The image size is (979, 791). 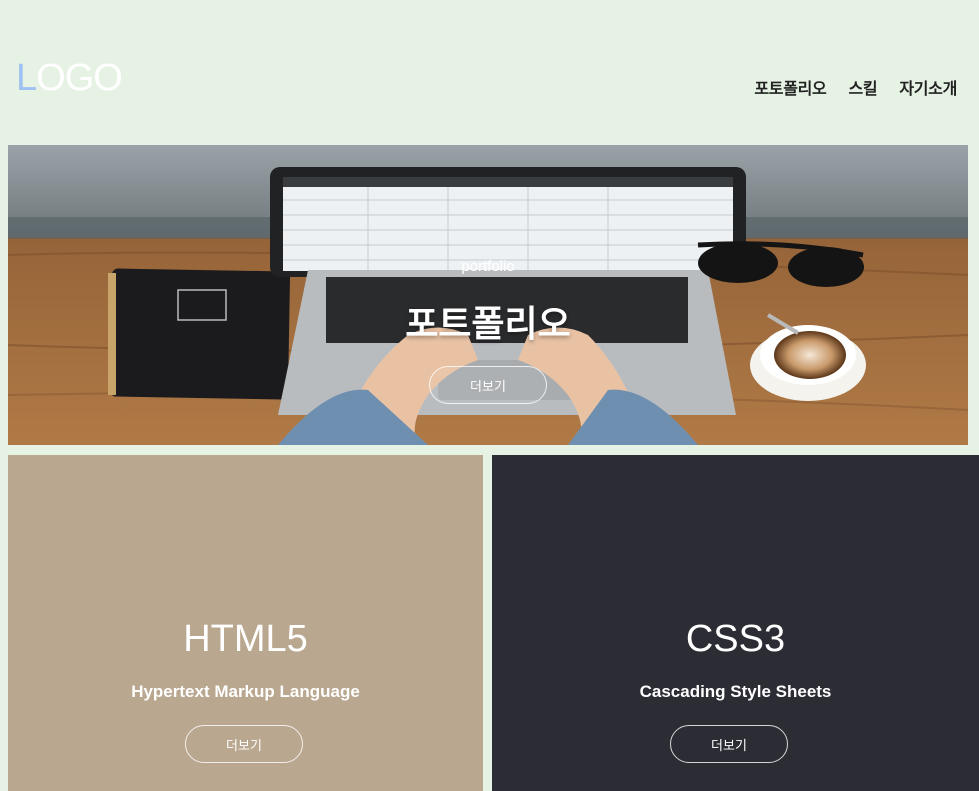 What do you see at coordinates (488, 324) in the screenshot?
I see `hero-title: 포트폴리오` at bounding box center [488, 324].